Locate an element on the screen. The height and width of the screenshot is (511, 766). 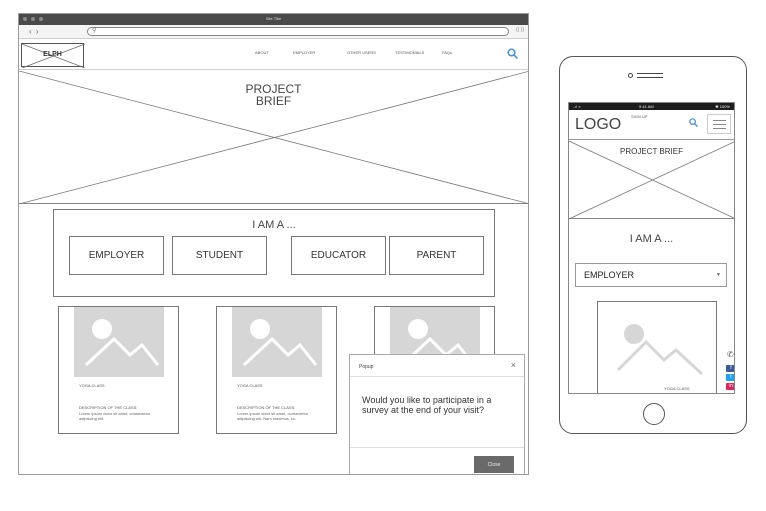
window-titlebar: Site Title is located at coordinates (273, 19).